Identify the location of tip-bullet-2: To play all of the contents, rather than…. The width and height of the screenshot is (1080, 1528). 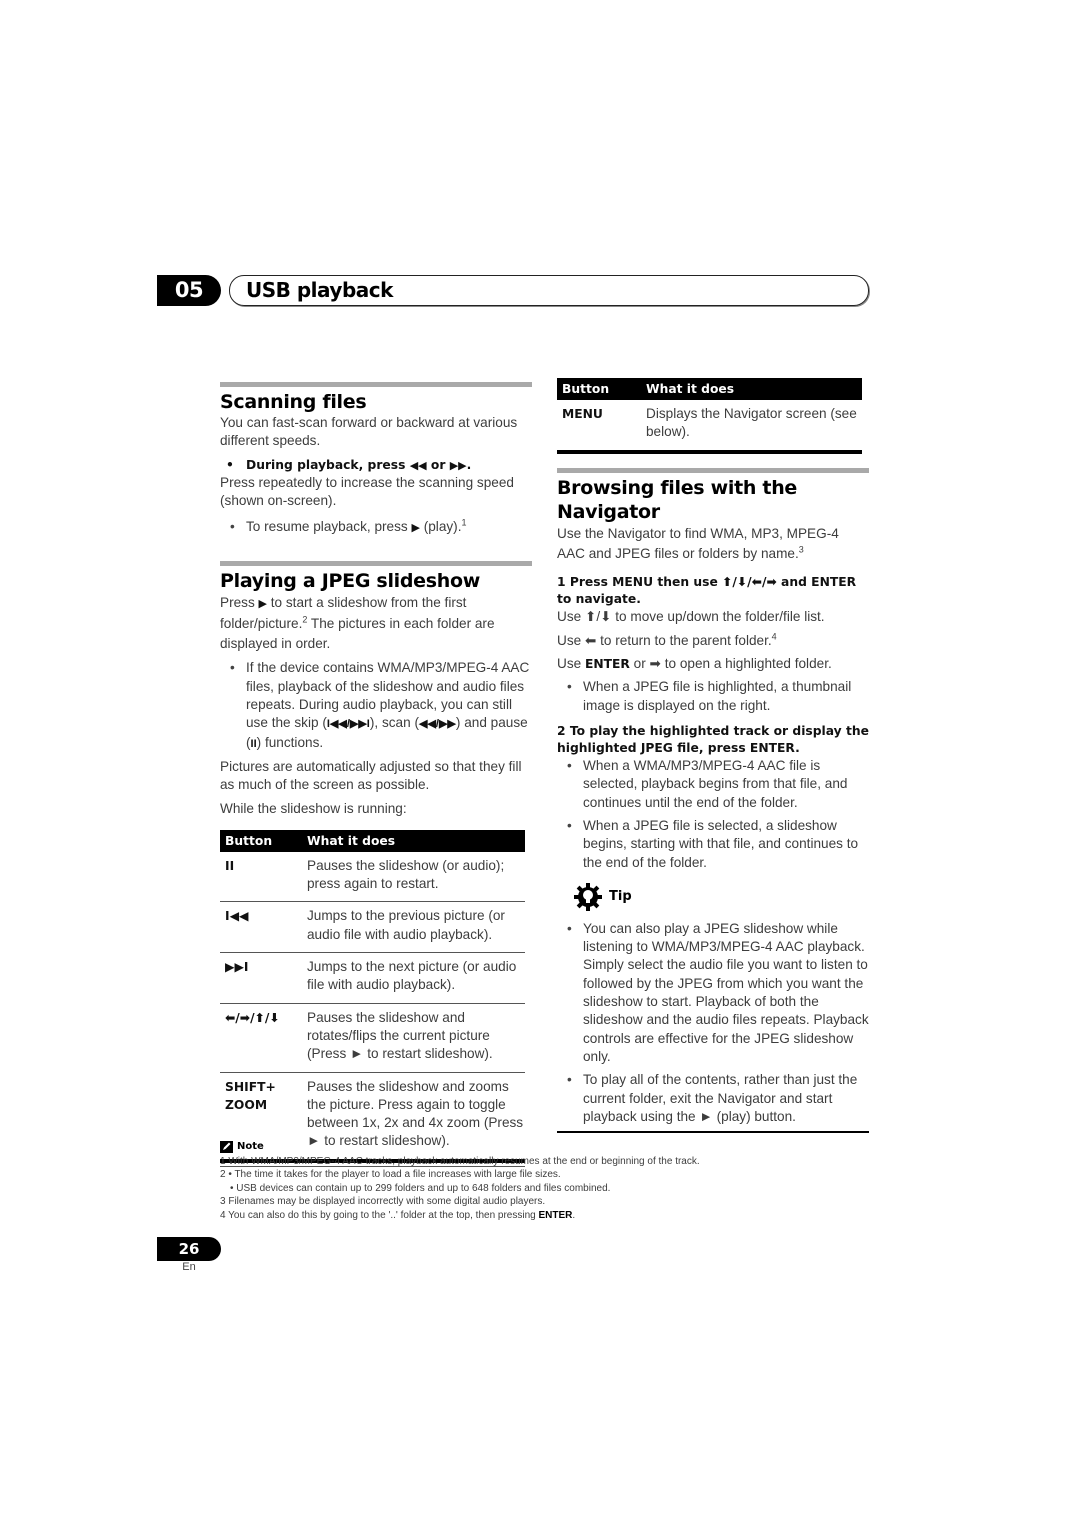
(713, 1098).